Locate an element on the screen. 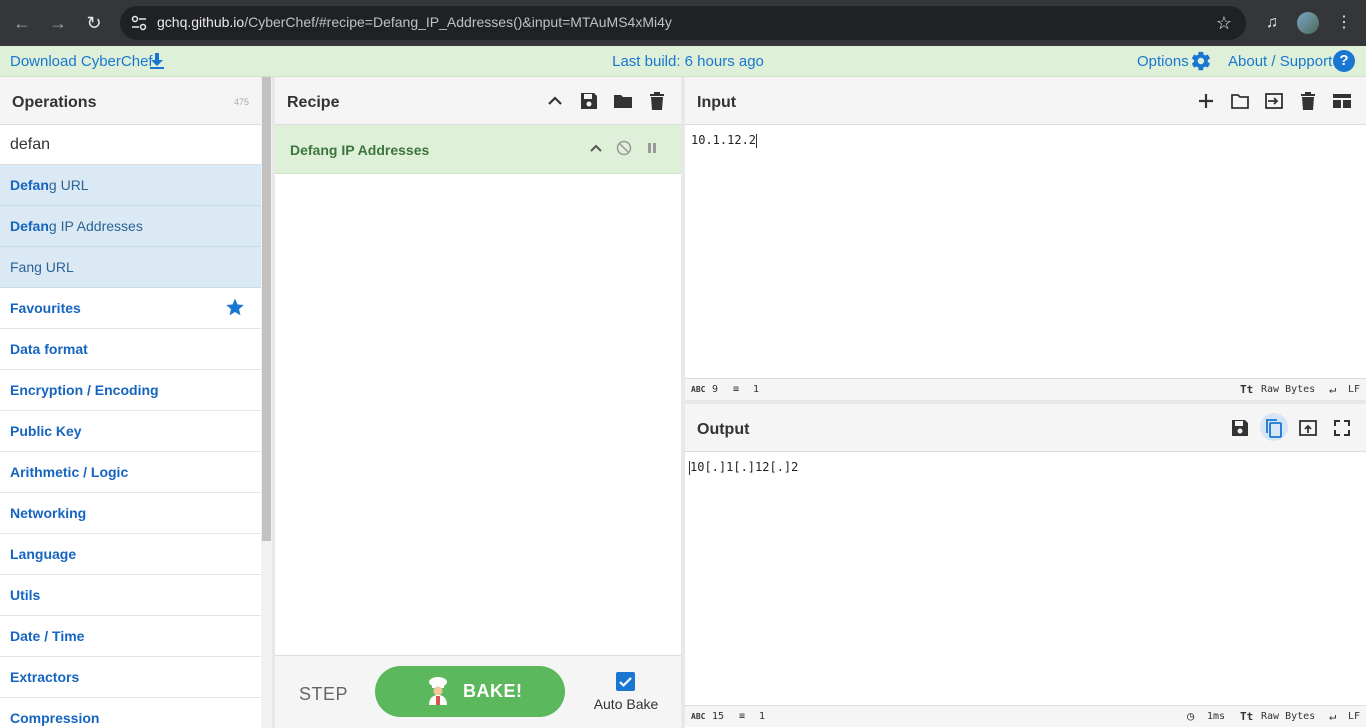 The image size is (1366, 728). input-text: 10.1.12.2 is located at coordinates (724, 140).